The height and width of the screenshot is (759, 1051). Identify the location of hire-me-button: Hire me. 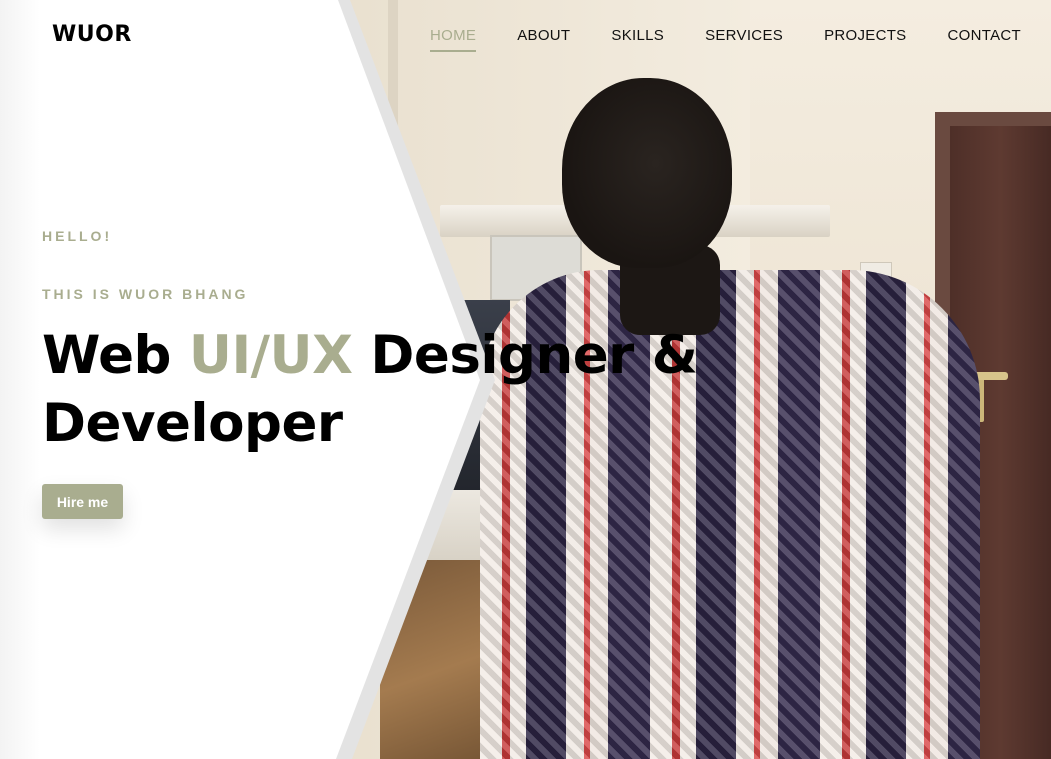
(82, 501).